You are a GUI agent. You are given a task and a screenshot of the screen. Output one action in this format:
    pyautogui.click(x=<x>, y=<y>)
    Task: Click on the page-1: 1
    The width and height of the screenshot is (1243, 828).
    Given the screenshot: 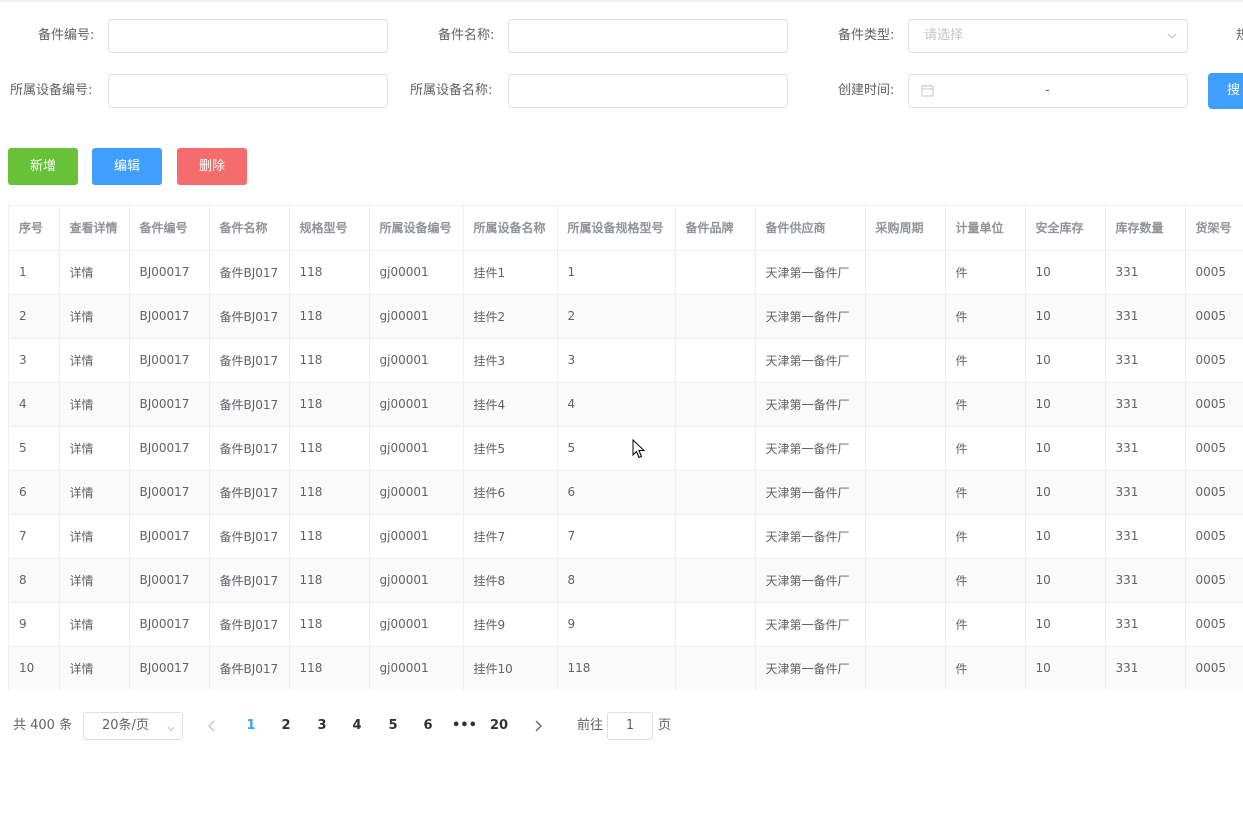 What is the action you would take?
    pyautogui.click(x=251, y=726)
    